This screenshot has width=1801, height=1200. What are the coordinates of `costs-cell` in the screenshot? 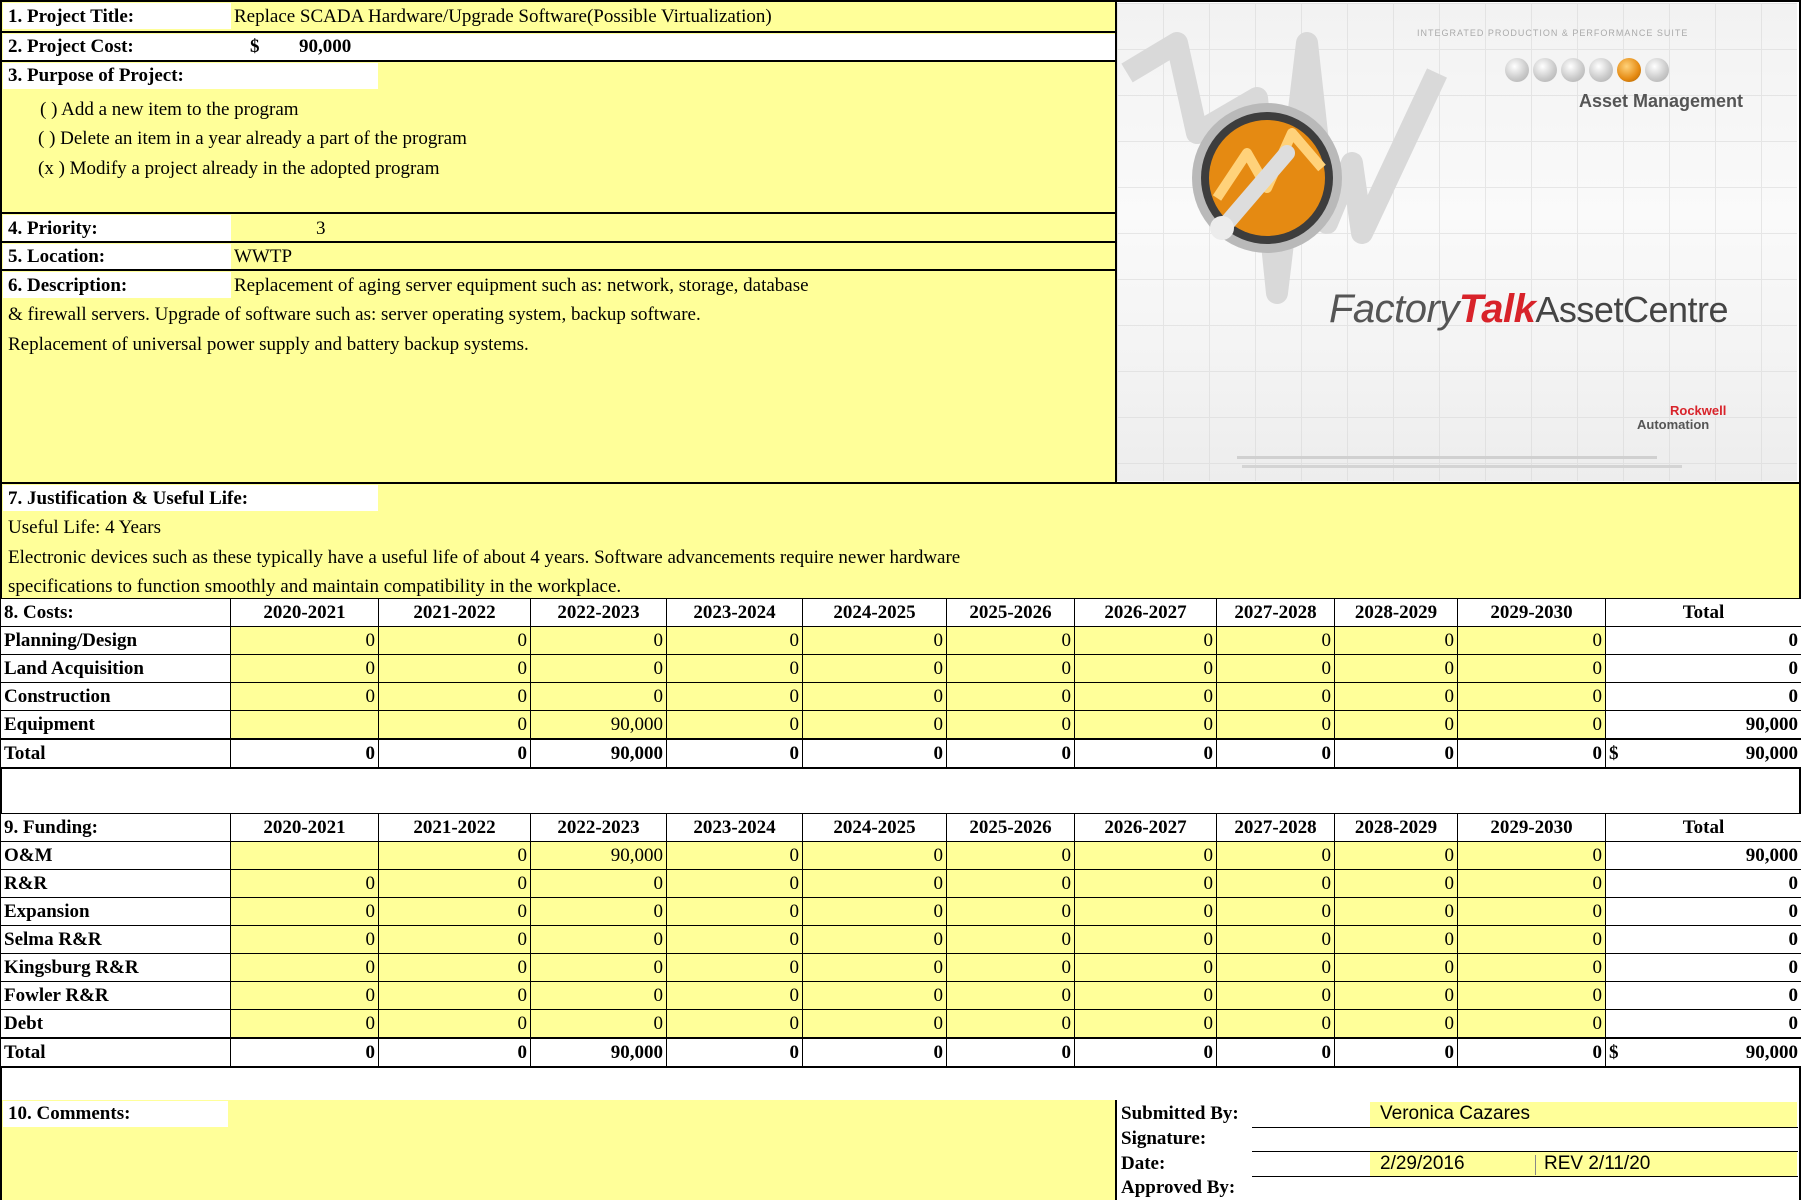 It's located at (304, 725).